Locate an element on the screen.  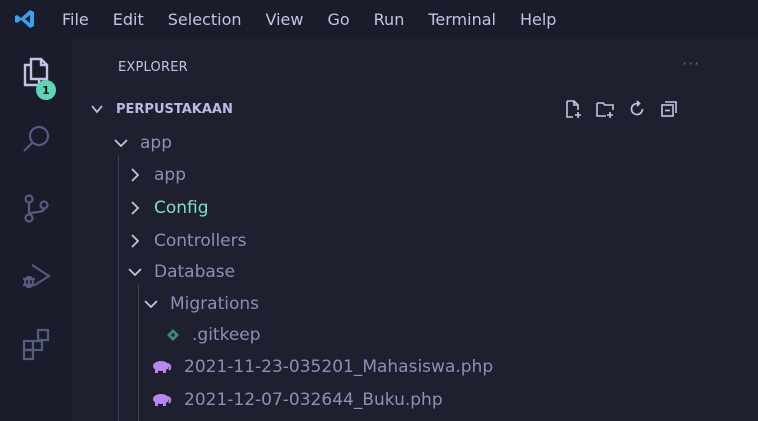
menu-go: Go is located at coordinates (338, 19).